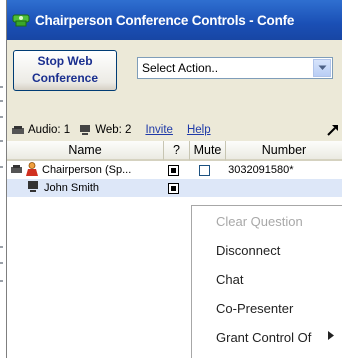 The image size is (342, 358). What do you see at coordinates (65, 61) in the screenshot?
I see `stop-button-label-line1: Stop Web` at bounding box center [65, 61].